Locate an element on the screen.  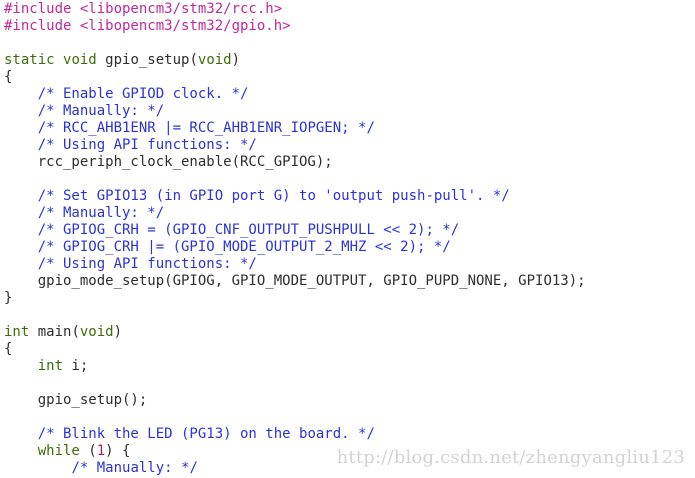
code-line: gpio_setup(); is located at coordinates (295, 400).